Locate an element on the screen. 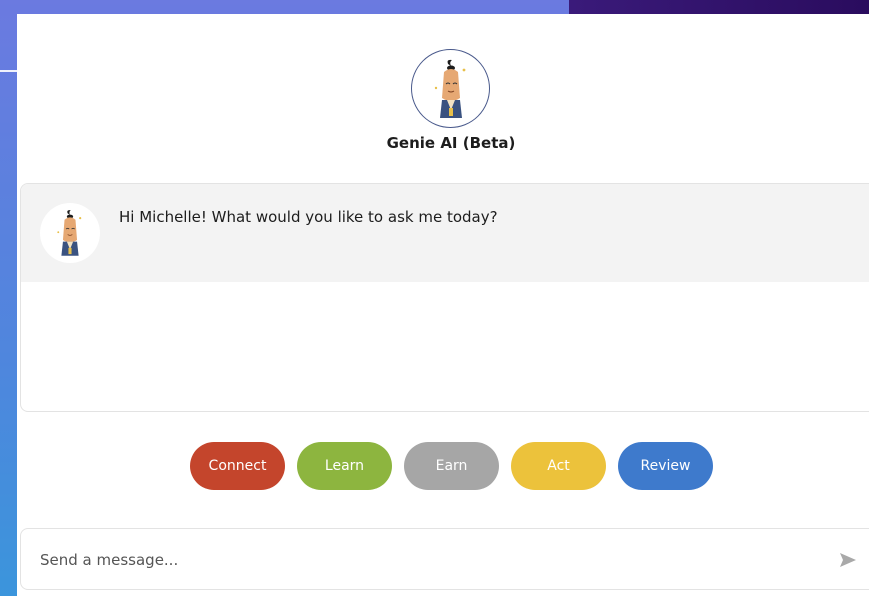 The image size is (869, 596). learn-button: Learn is located at coordinates (344, 466).